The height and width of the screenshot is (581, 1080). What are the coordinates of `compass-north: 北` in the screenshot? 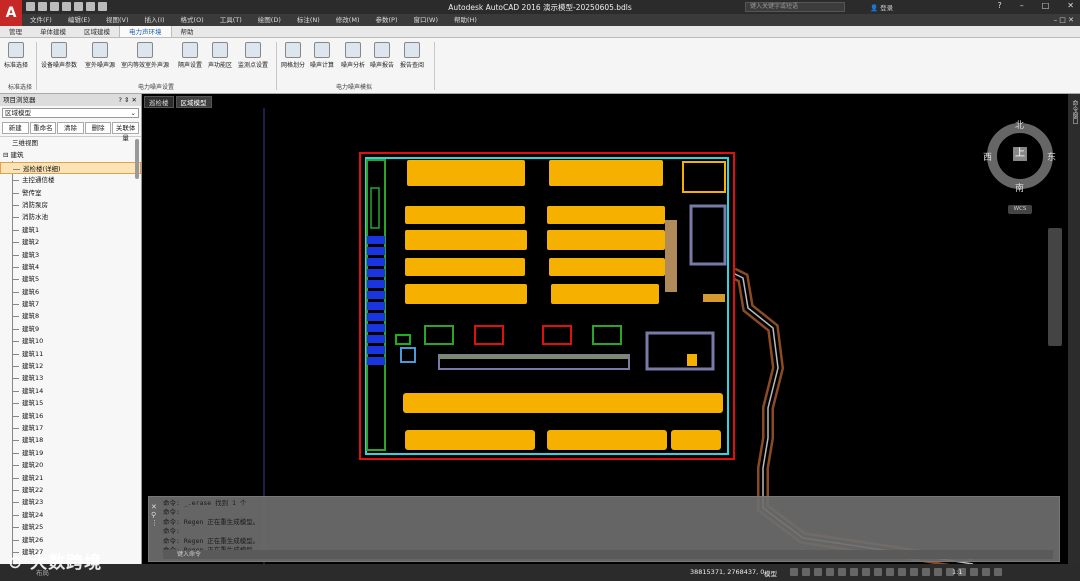 It's located at (1019, 124).